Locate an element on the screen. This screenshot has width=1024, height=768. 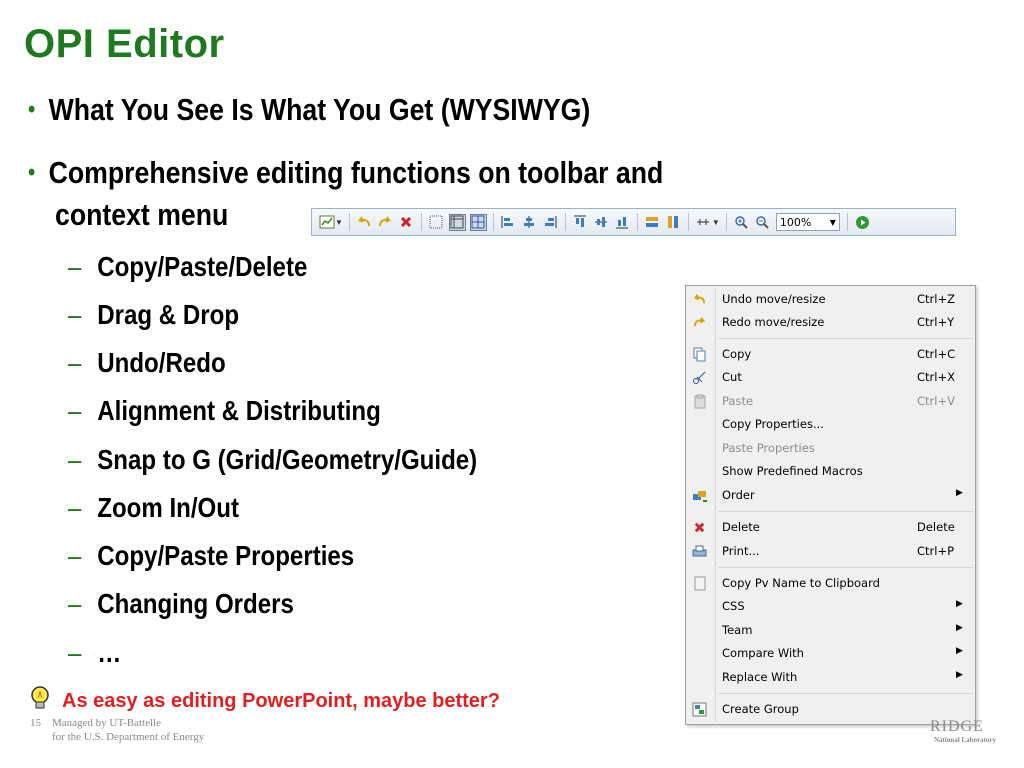
menu-item-label: Order is located at coordinates (738, 495).